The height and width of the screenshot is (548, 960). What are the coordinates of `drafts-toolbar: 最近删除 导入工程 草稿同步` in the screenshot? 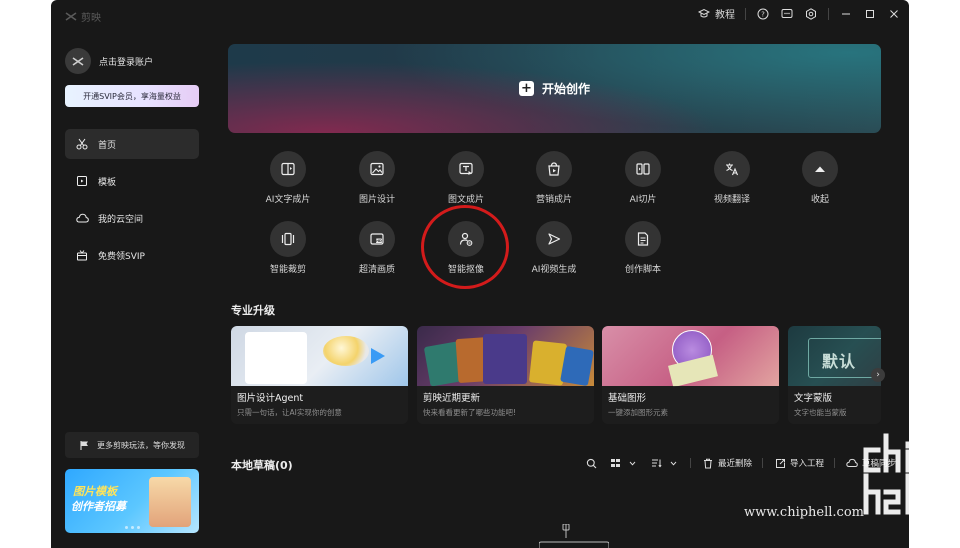 It's located at (740, 463).